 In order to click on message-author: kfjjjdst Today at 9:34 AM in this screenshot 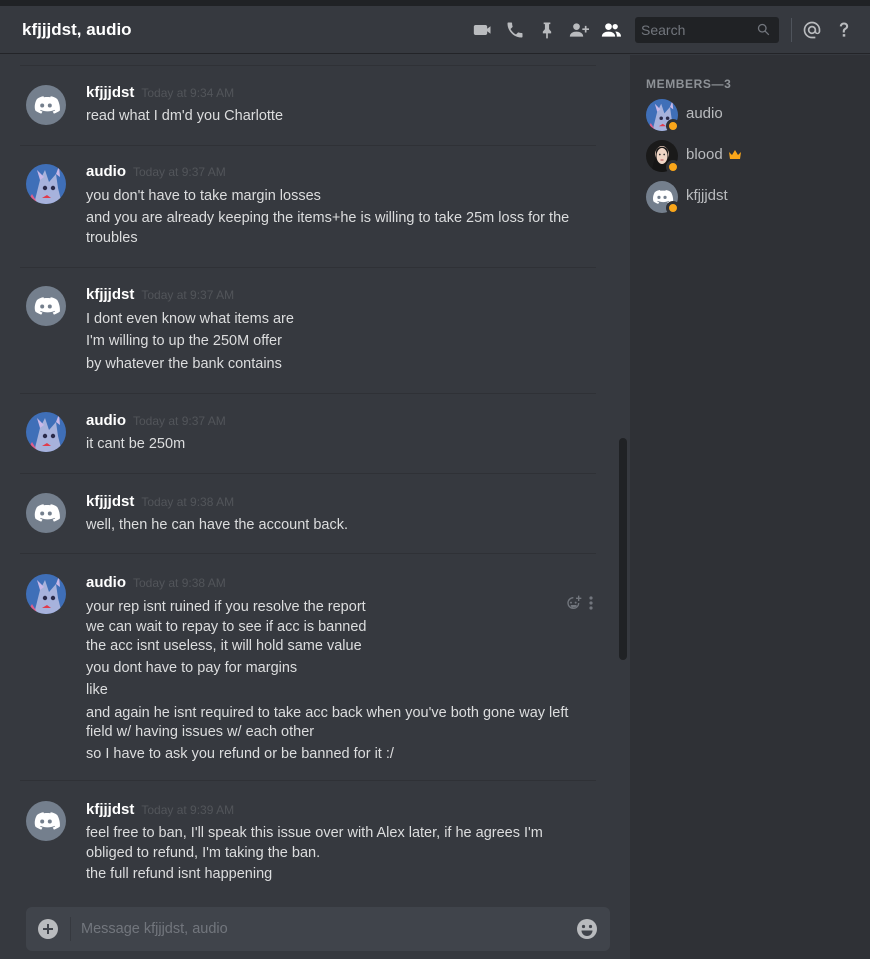, I will do `click(160, 93)`.